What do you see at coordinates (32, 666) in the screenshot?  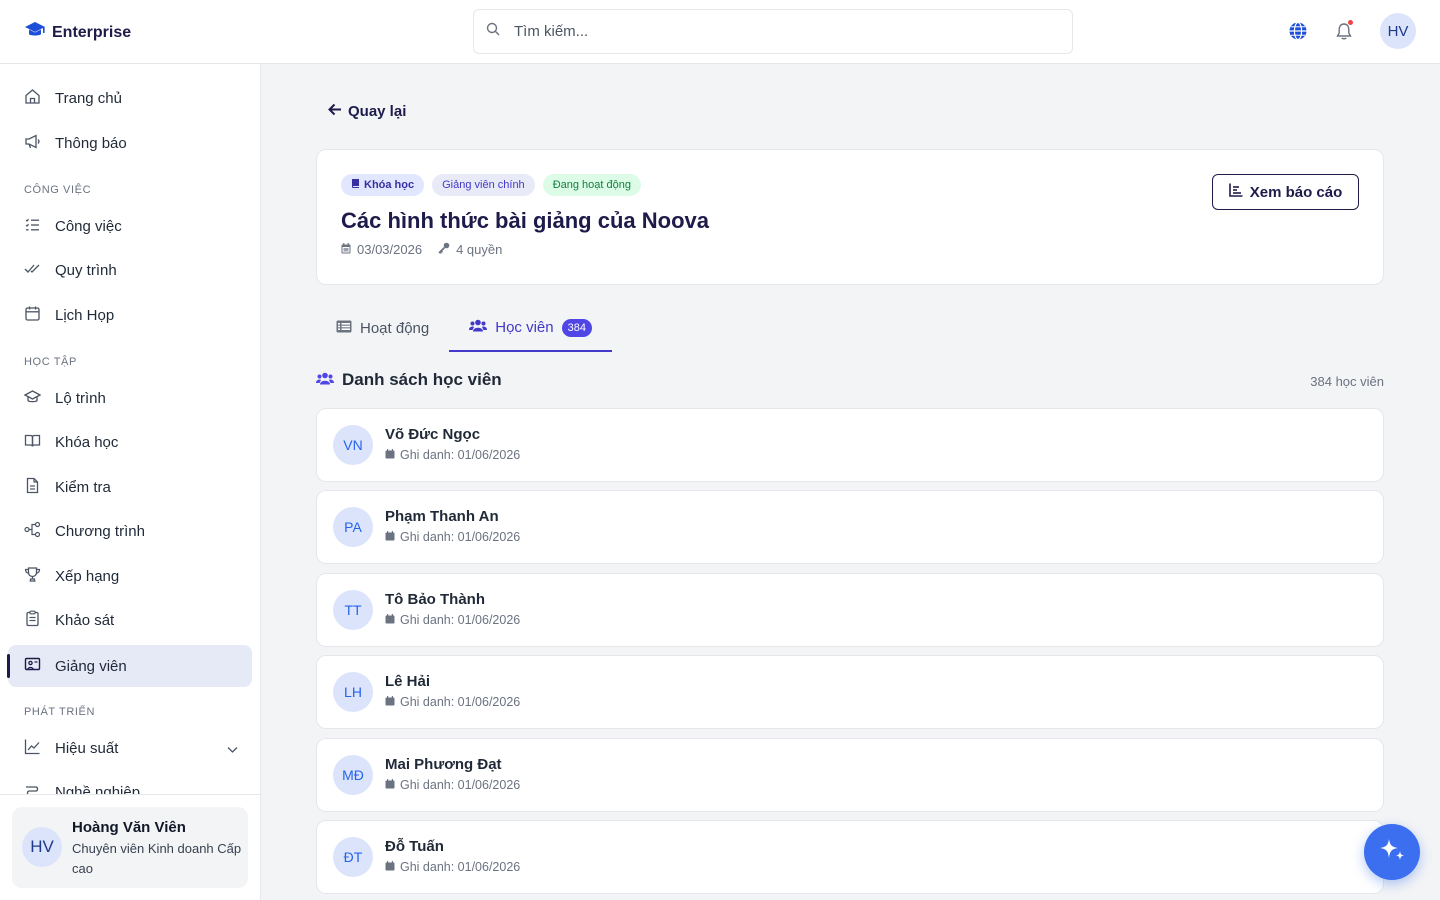 I see `presentation-icon` at bounding box center [32, 666].